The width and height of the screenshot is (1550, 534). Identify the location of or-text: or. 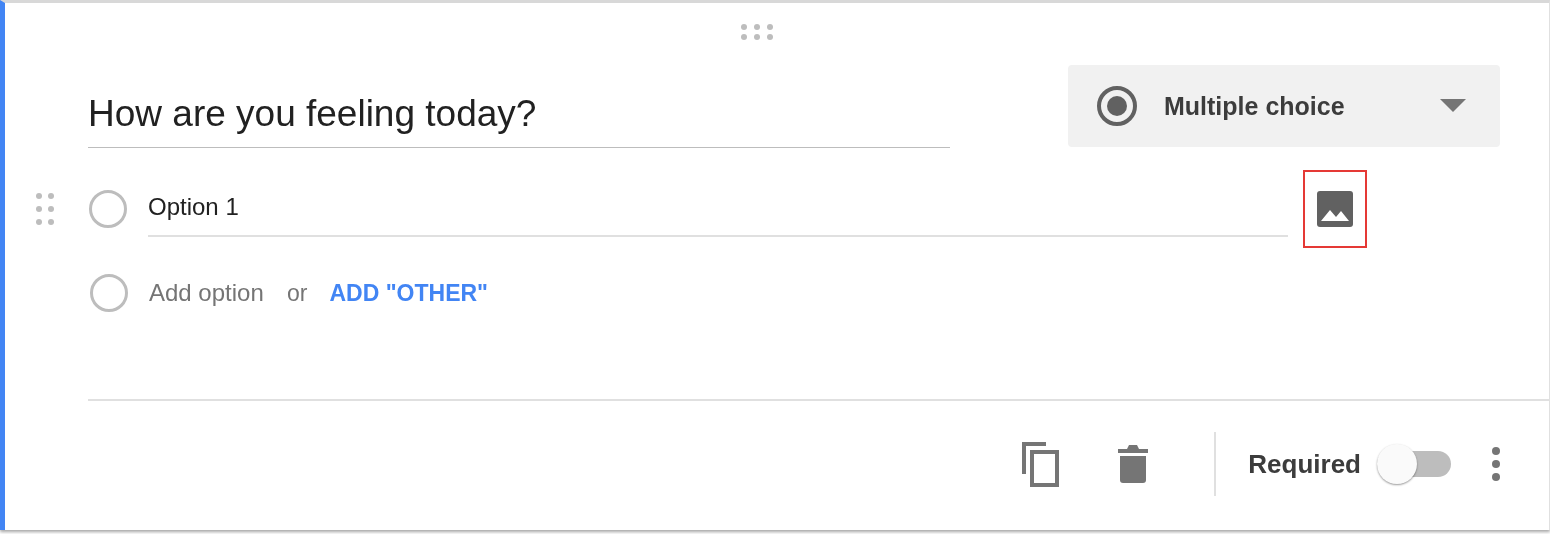
(297, 293).